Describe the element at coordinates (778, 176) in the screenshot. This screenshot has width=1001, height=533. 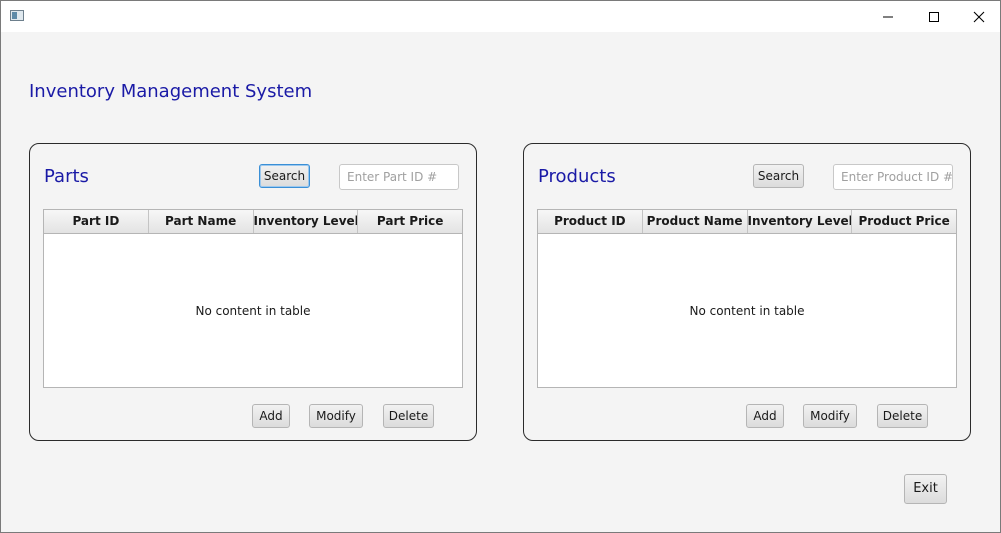
I see `products-search-button: Search` at that location.